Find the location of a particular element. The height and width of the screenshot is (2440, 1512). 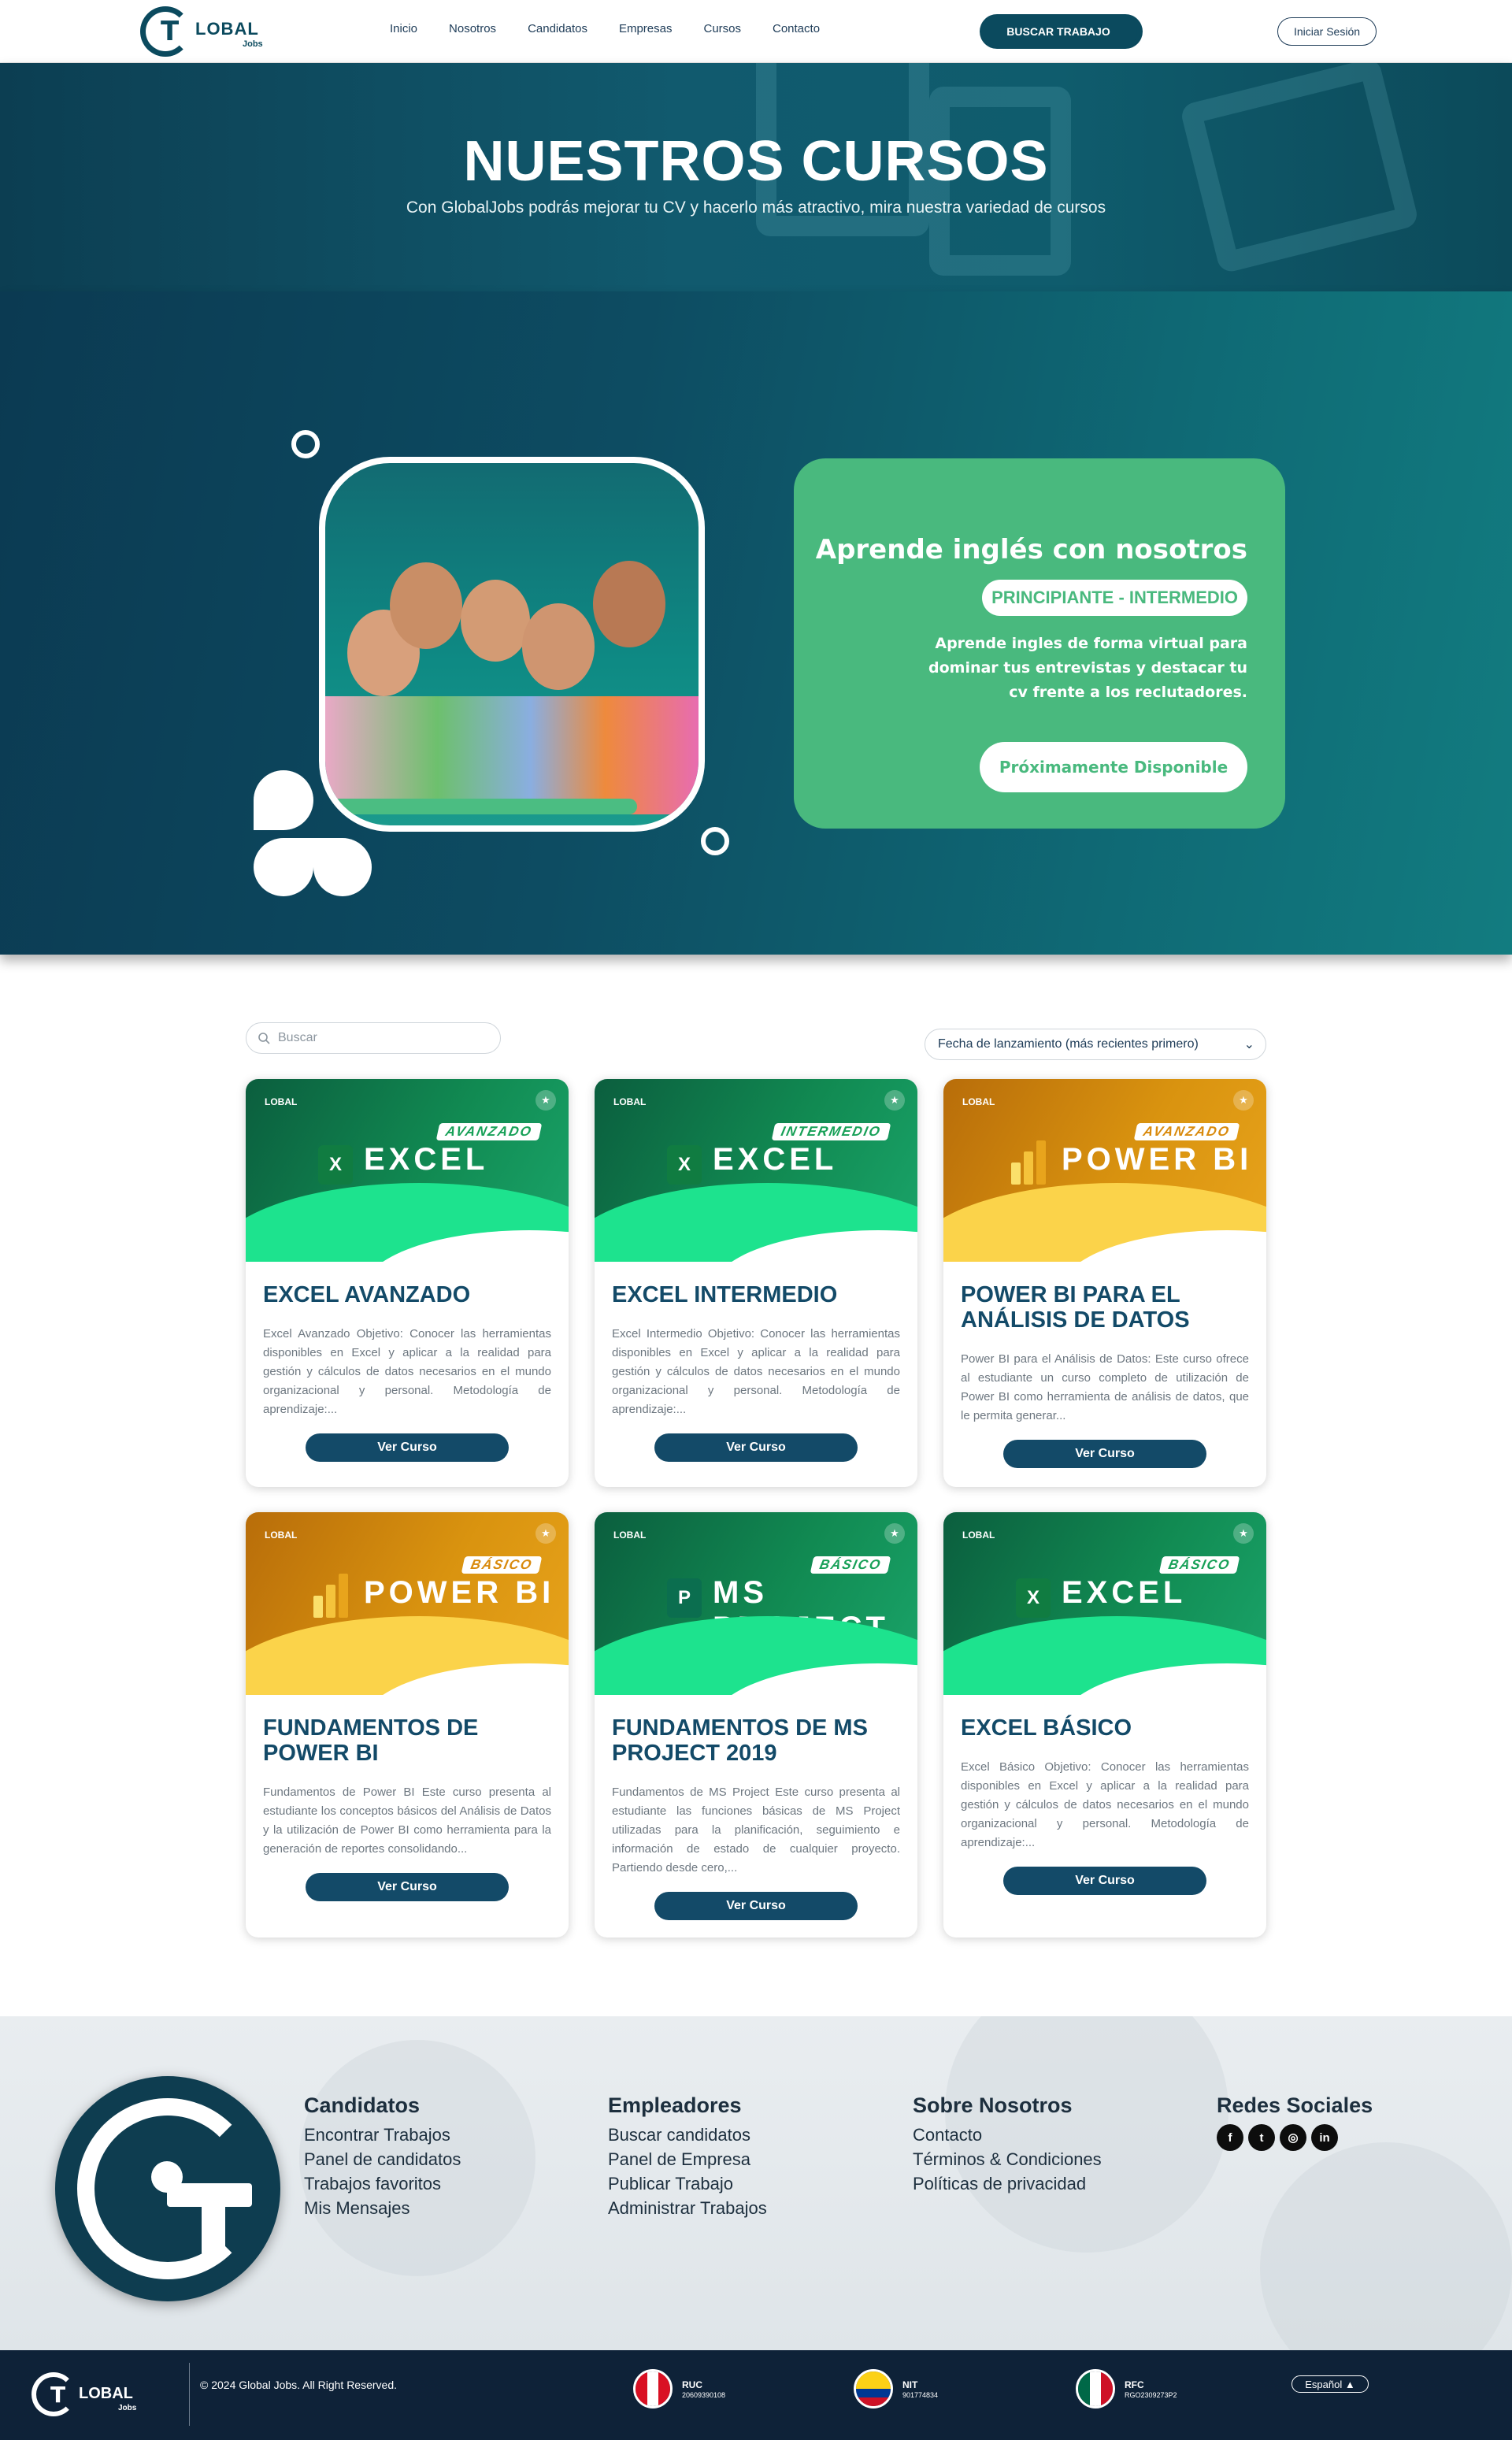

footer-heading: Empleadores is located at coordinates (675, 2105).